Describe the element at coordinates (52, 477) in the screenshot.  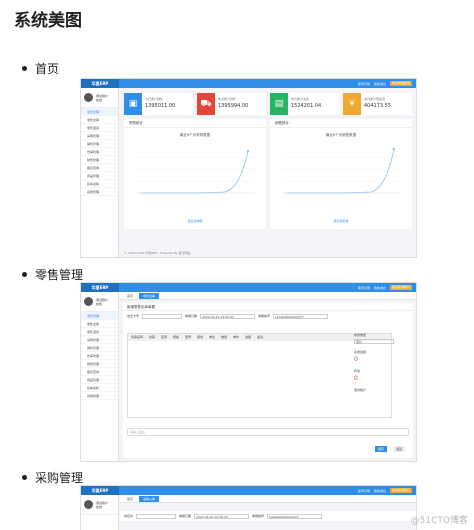
I see `section-purchase: 采购管理` at that location.